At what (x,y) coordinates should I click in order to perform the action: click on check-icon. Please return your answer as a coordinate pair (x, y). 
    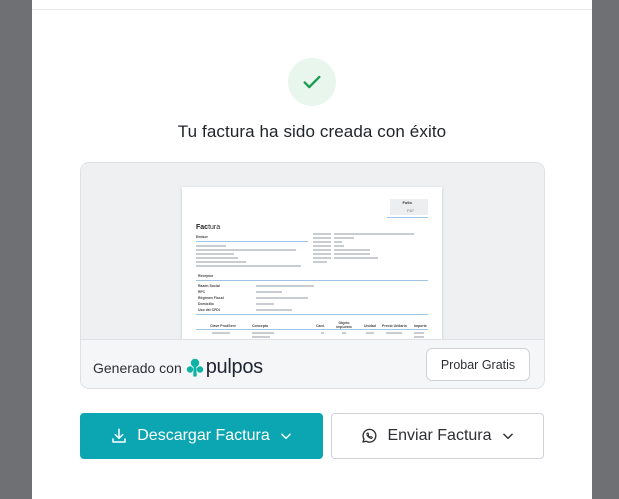
    Looking at the image, I should click on (312, 82).